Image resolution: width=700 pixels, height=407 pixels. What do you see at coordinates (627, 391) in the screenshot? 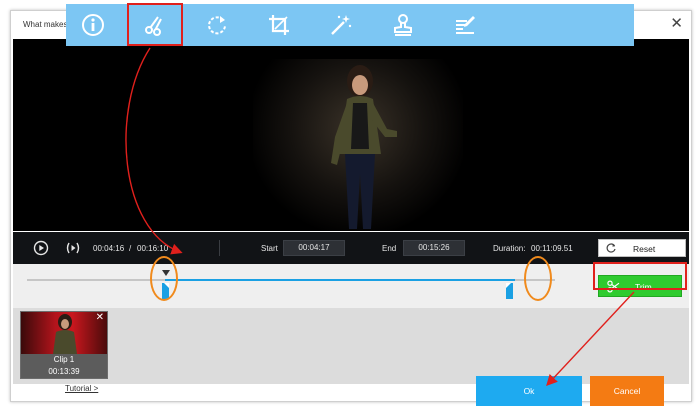
I see `cancel-button: Cancel` at bounding box center [627, 391].